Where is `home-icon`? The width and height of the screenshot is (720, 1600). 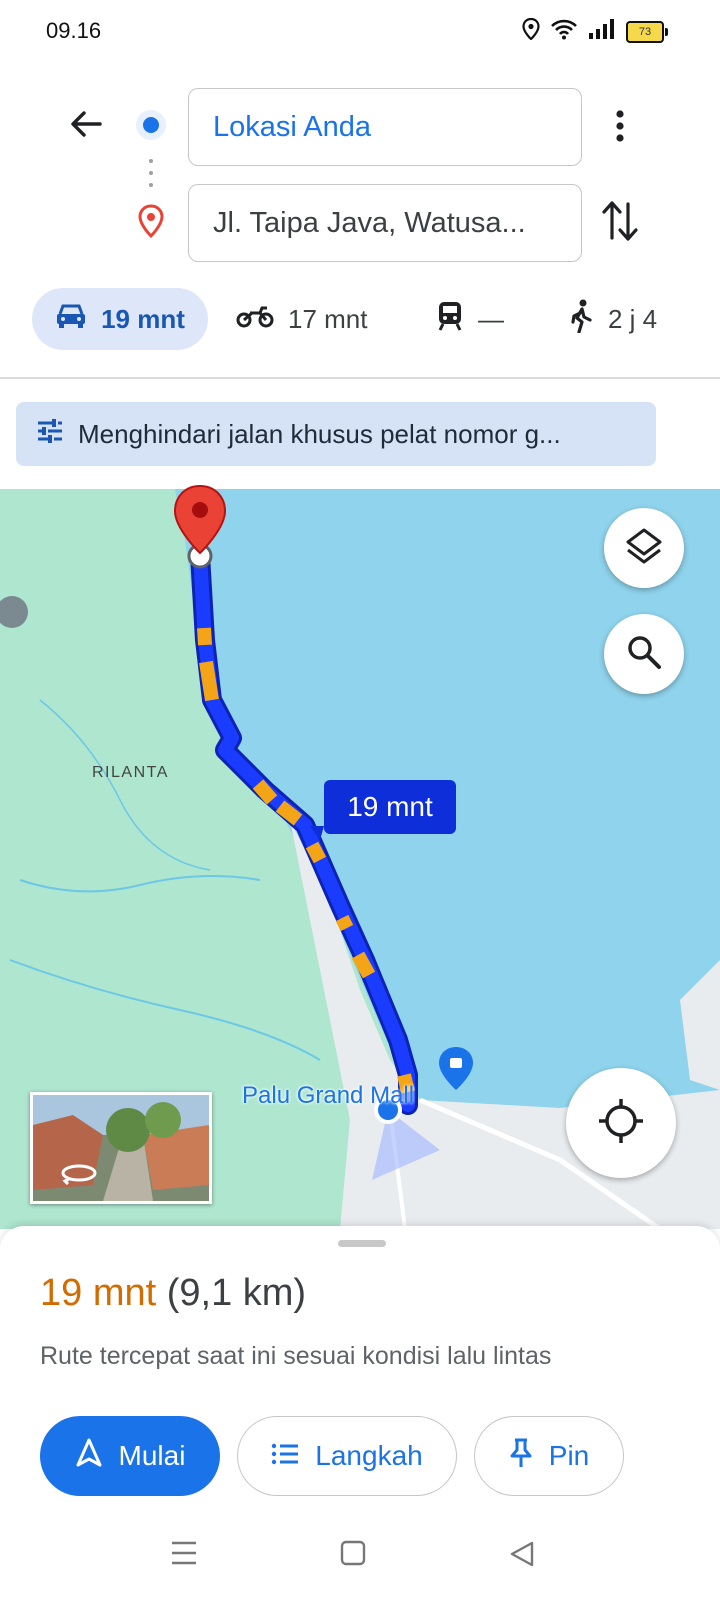 home-icon is located at coordinates (353, 1555).